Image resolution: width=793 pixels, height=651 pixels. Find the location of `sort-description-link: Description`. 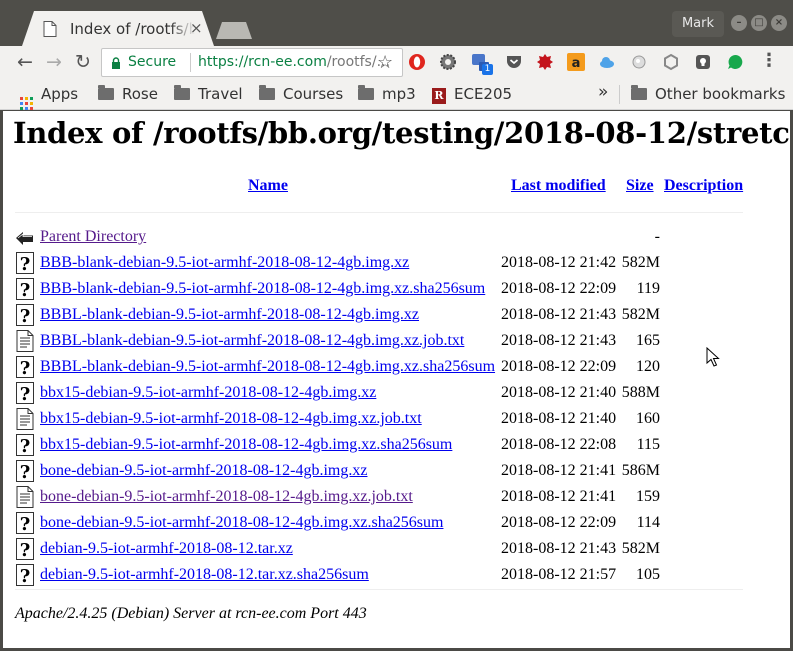

sort-description-link: Description is located at coordinates (703, 186).